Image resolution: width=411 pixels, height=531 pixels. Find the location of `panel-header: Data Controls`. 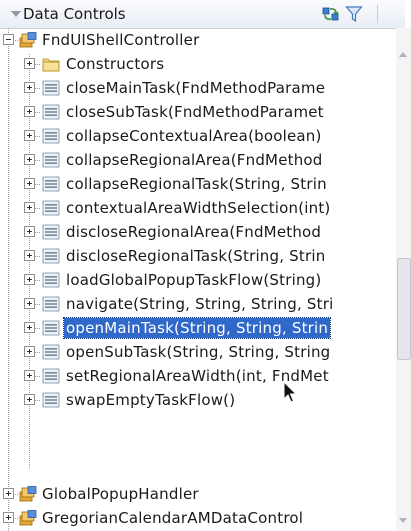

panel-header: Data Controls is located at coordinates (202, 14).